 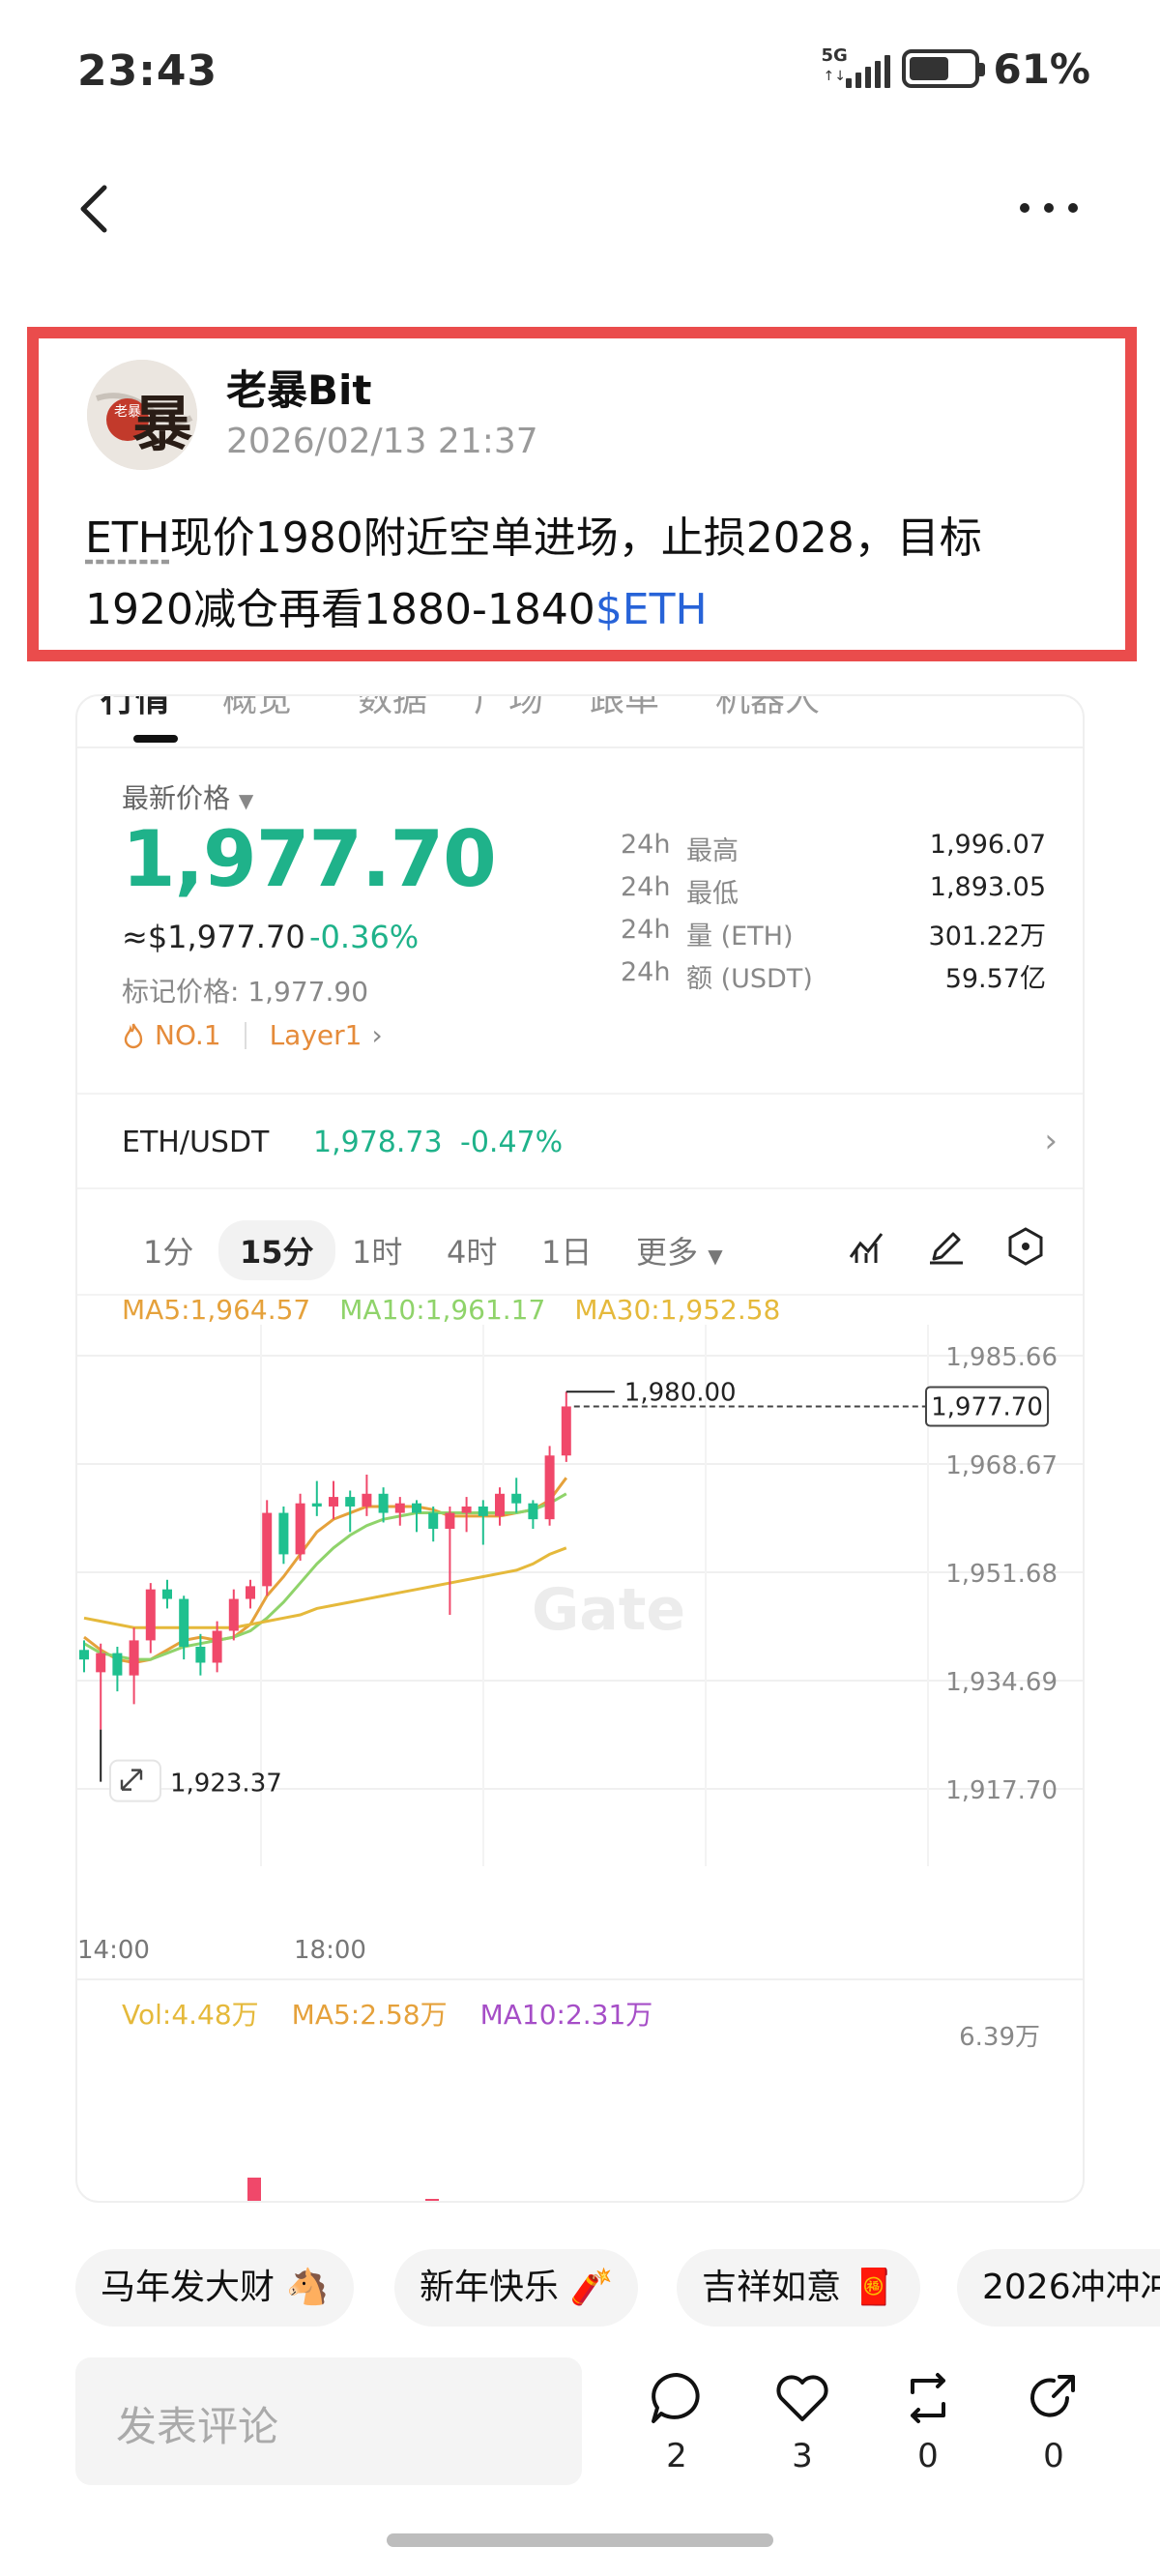 I want to click on latest-price-label: 最新价格 ▼, so click(x=188, y=796).